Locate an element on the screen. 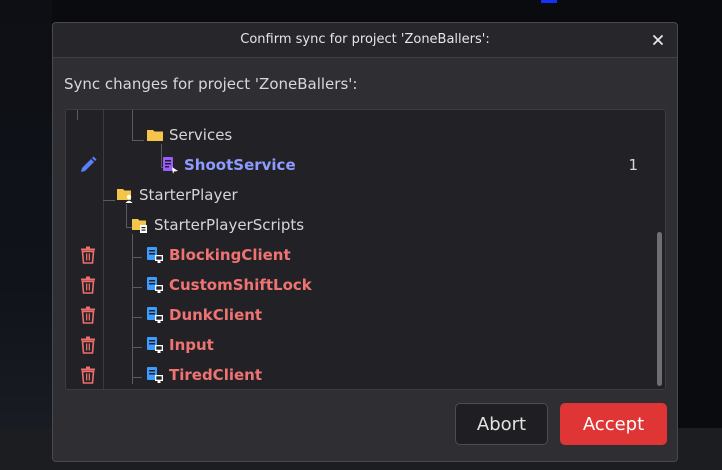 Image resolution: width=722 pixels, height=470 pixels. tree-row-input: Input is located at coordinates (361, 345).